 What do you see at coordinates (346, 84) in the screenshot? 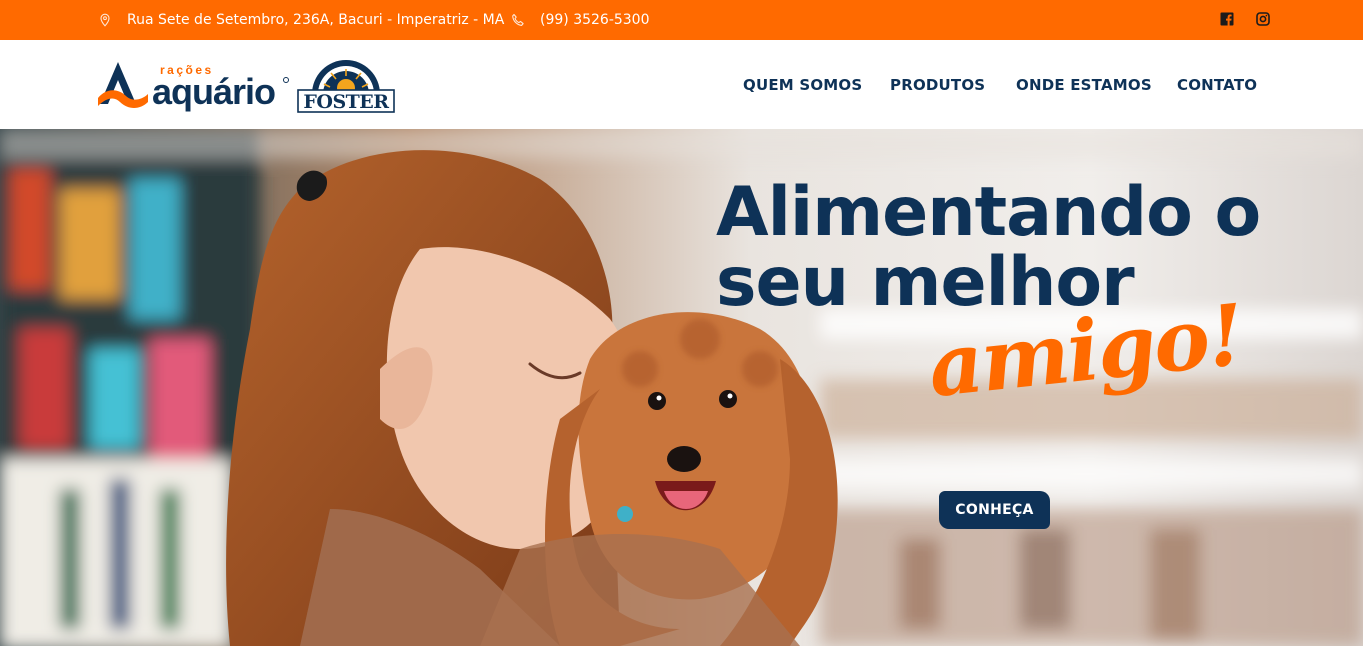
I see `foster-logo: FOSTER` at bounding box center [346, 84].